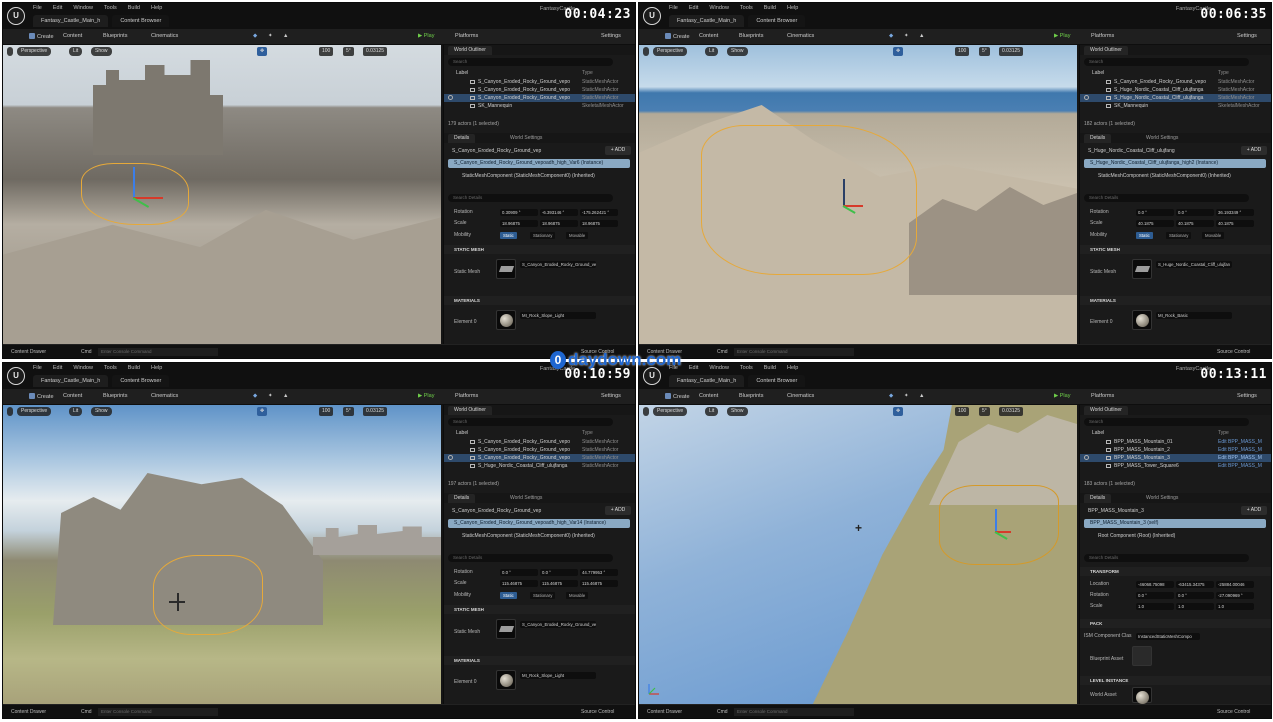 This screenshot has width=1273, height=722. Describe the element at coordinates (539, 300) in the screenshot. I see `materials-section: MATERIALS` at that location.